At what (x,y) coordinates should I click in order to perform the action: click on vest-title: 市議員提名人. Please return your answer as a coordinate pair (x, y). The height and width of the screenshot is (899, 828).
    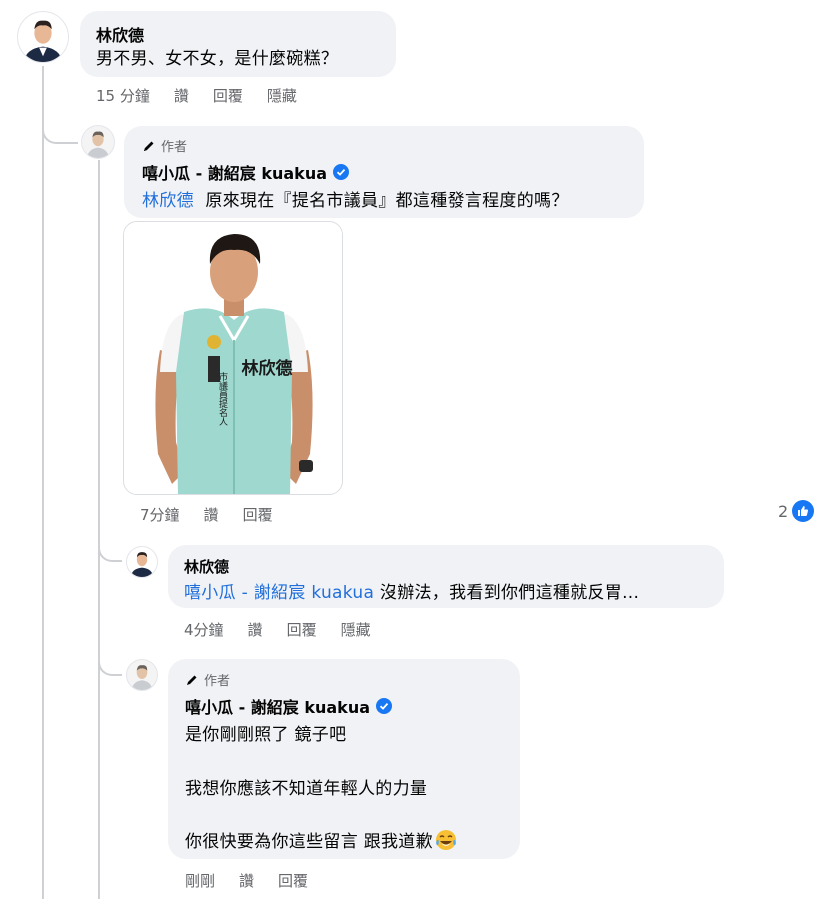
    Looking at the image, I should click on (222, 398).